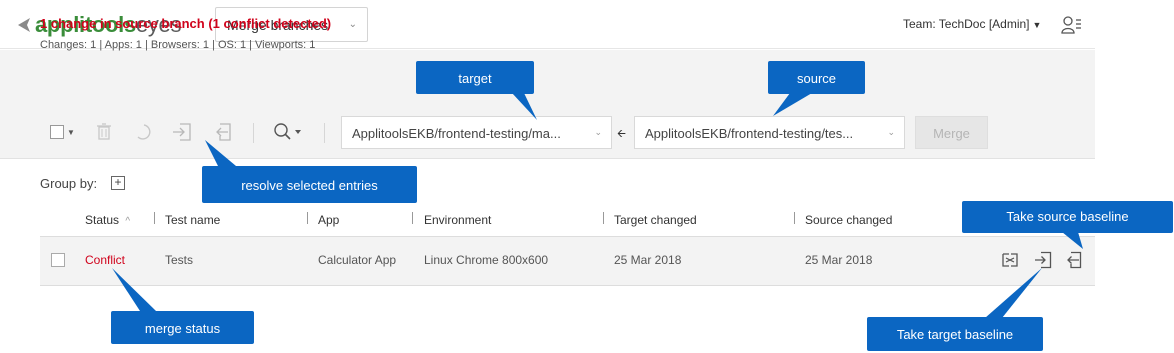 The image size is (1174, 353). I want to click on arrow-left-icon: 🡨, so click(621, 134).